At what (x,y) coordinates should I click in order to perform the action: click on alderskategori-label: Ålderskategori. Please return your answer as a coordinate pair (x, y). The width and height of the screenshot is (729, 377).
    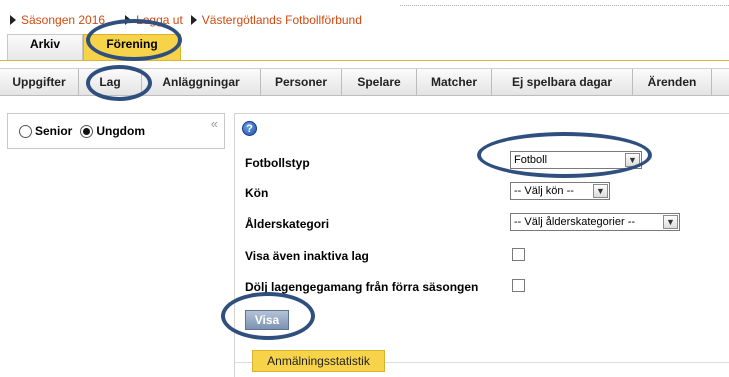
    Looking at the image, I should click on (287, 224).